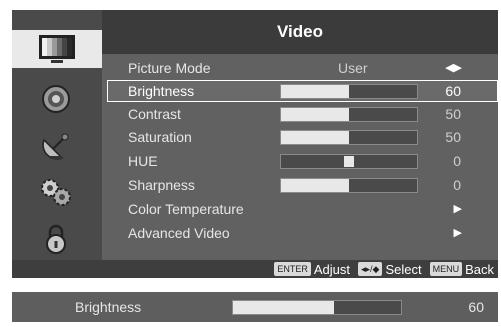 This screenshot has width=501, height=327. Describe the element at coordinates (453, 68) in the screenshot. I see `left-right-arrows-icon: ◀▶` at that location.